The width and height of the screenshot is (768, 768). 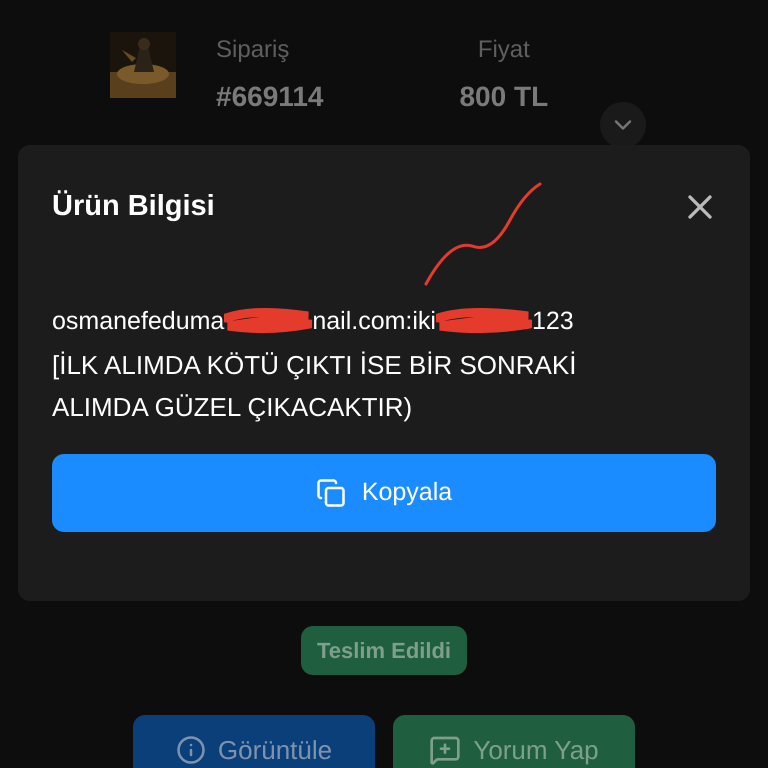 I want to click on price-label: Fiyat, so click(x=504, y=50).